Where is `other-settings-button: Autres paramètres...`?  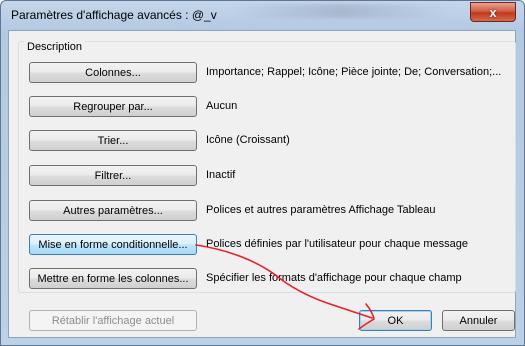 other-settings-button: Autres paramètres... is located at coordinates (113, 210).